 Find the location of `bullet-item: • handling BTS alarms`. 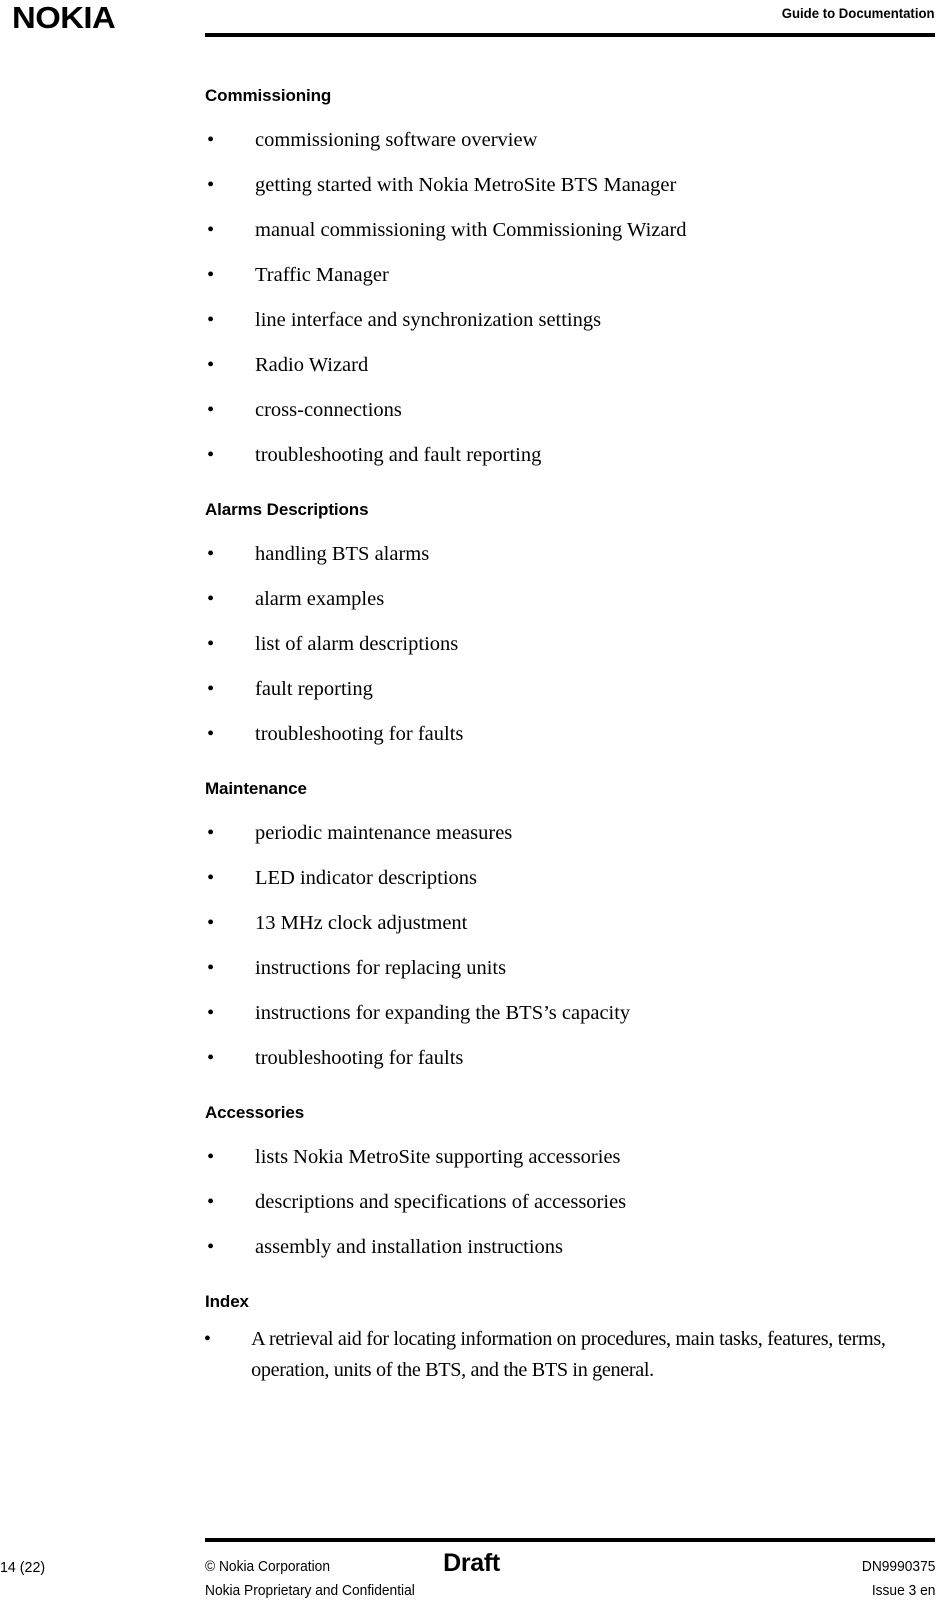

bullet-item: • handling BTS alarms is located at coordinates (471, 554).